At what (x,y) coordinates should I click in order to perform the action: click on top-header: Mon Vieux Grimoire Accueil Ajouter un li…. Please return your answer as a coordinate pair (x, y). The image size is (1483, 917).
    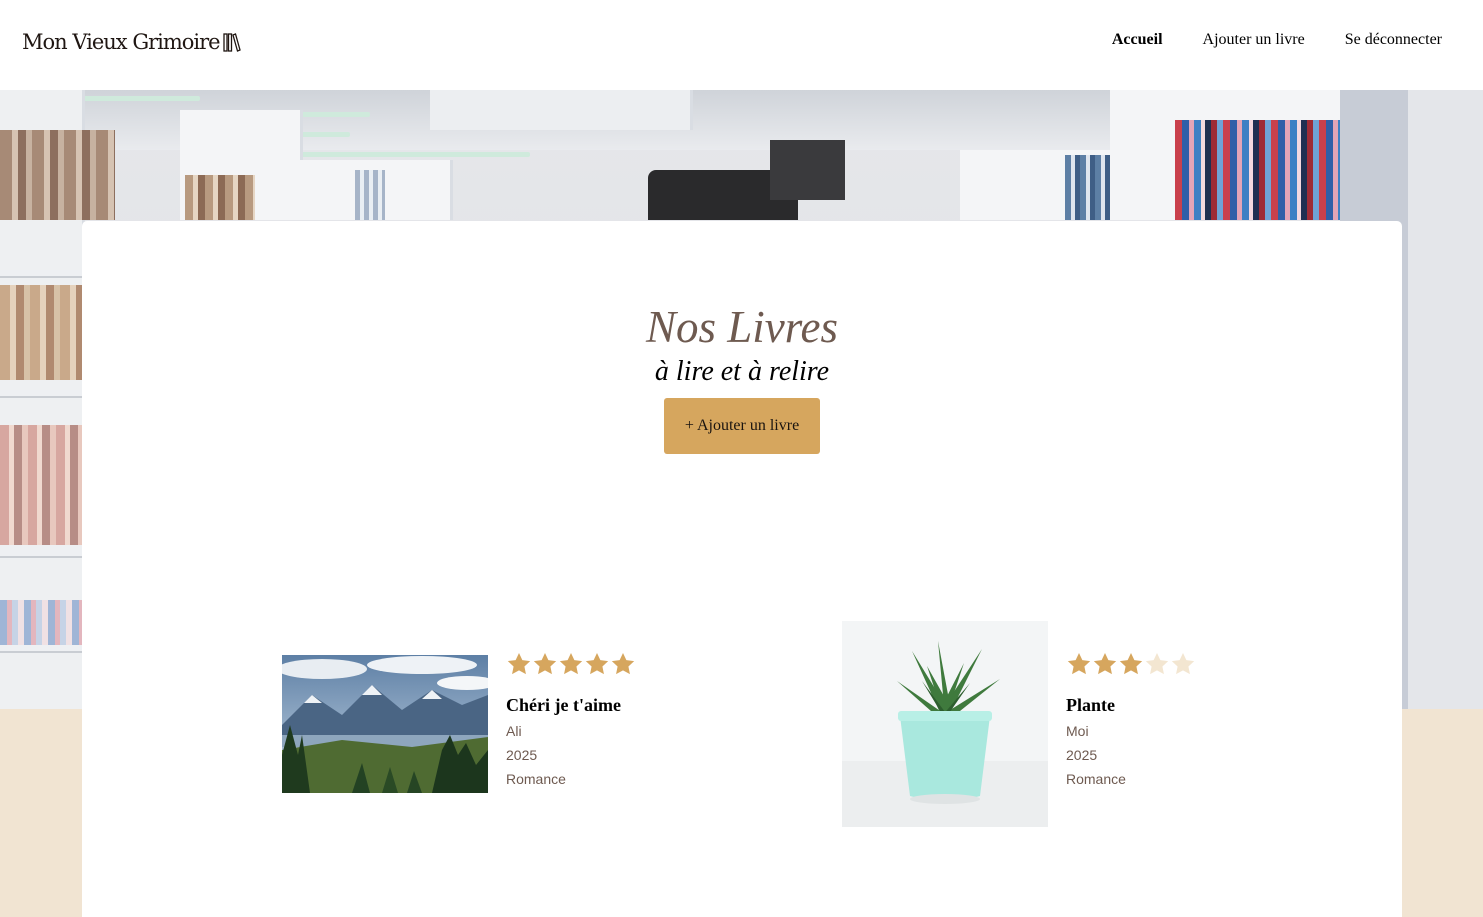
    Looking at the image, I should click on (741, 45).